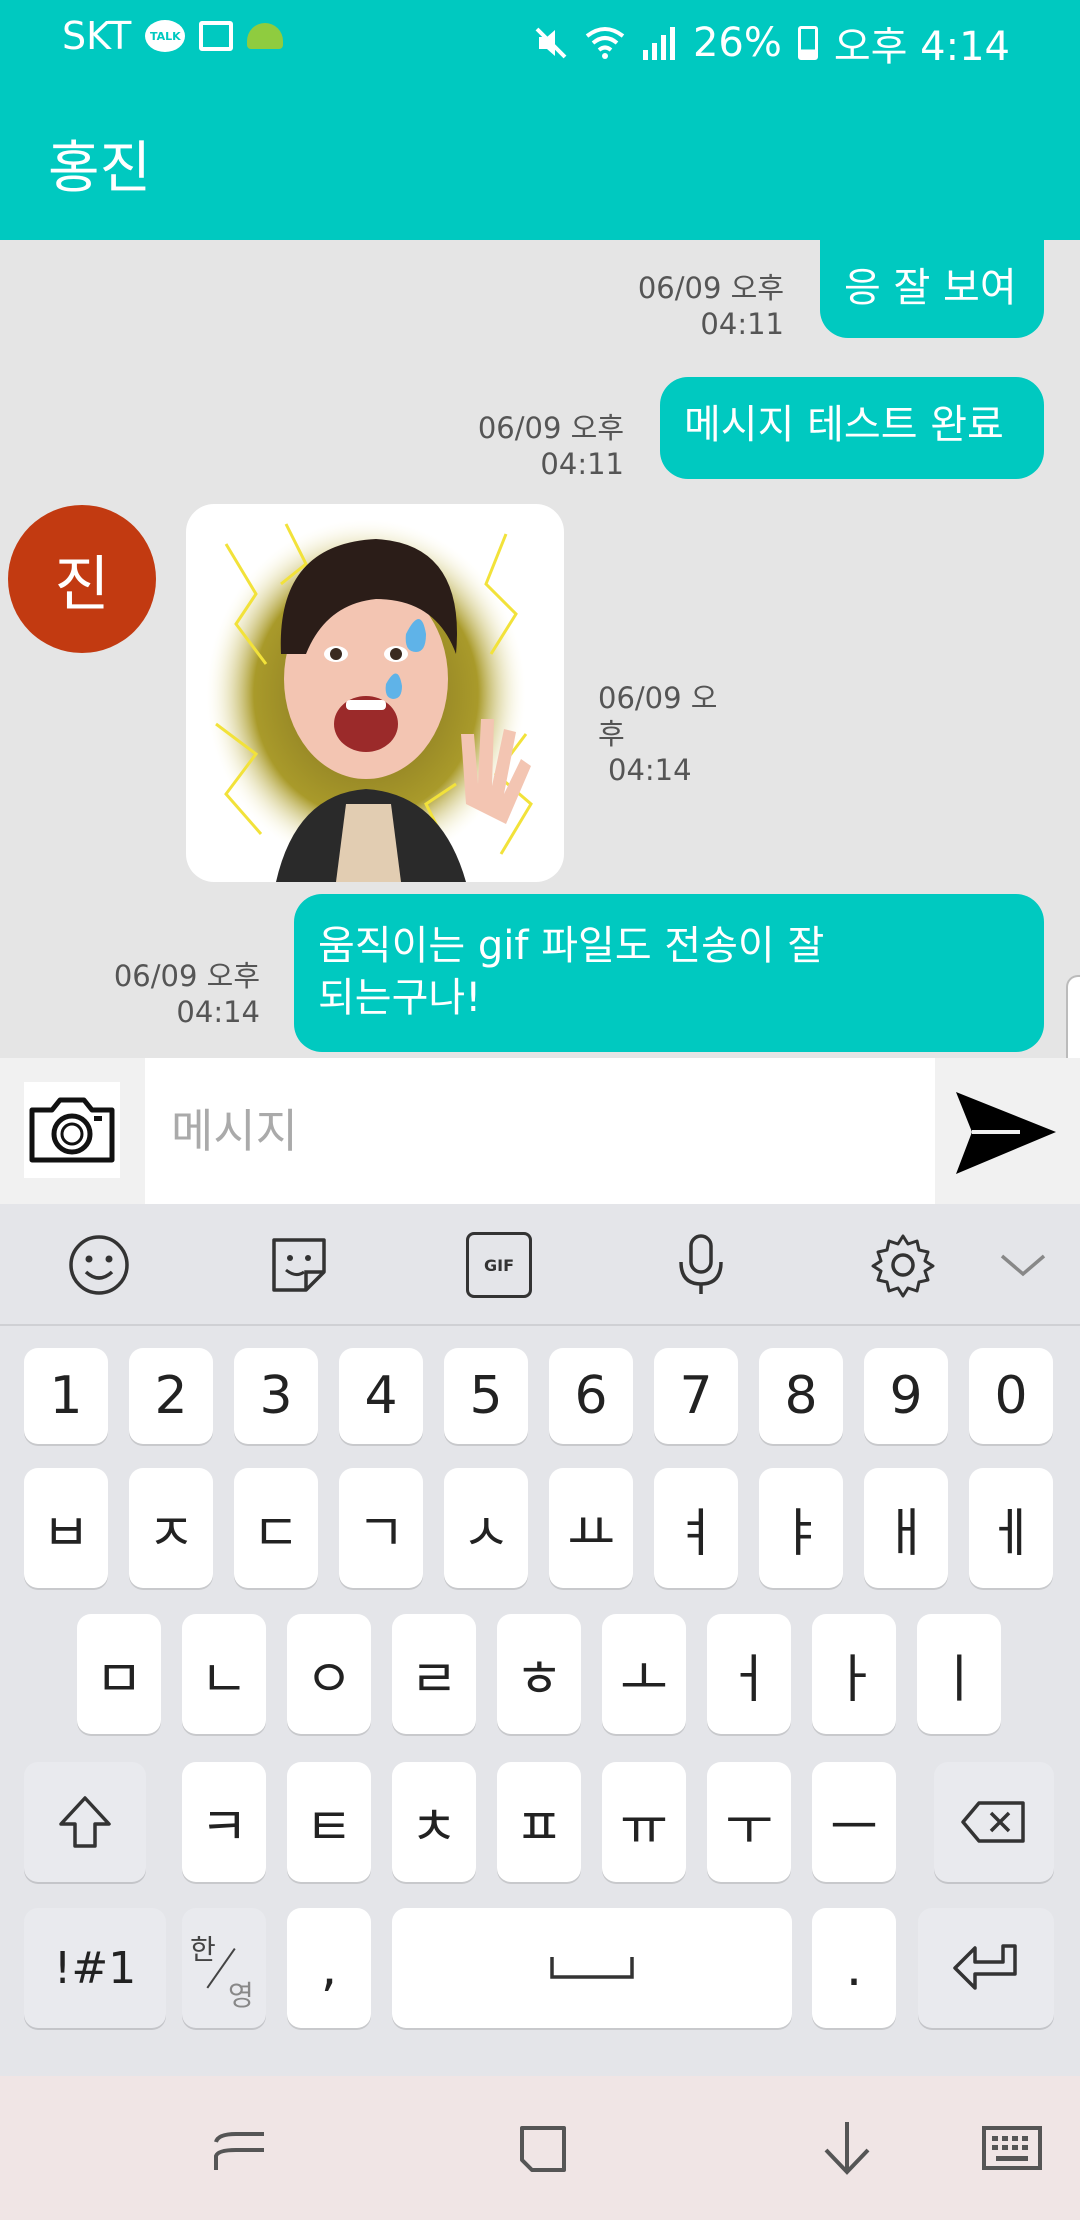 This screenshot has width=1080, height=2220. I want to click on key-ieung: ㅇ, so click(329, 1674).